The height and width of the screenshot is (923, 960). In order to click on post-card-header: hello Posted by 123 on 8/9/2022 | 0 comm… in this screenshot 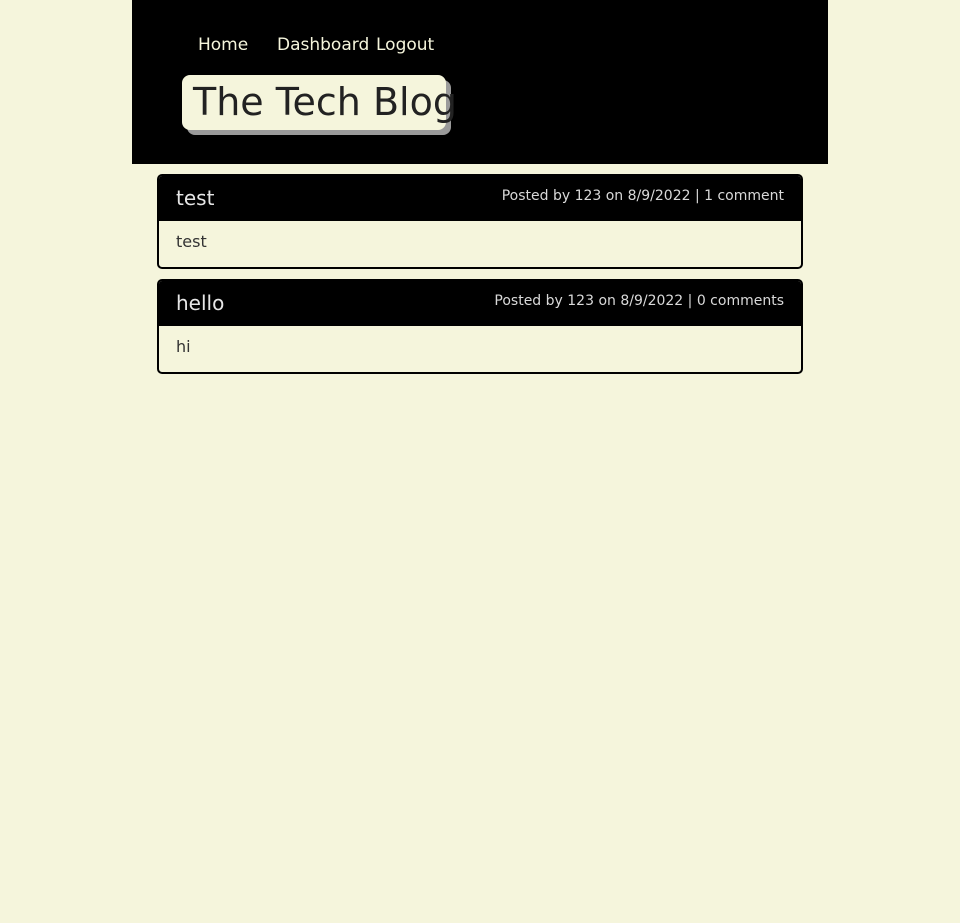, I will do `click(480, 303)`.